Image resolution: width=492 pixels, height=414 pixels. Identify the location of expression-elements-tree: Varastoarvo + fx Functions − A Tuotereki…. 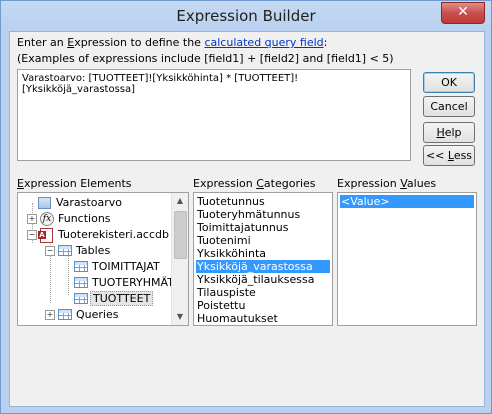
(103, 259).